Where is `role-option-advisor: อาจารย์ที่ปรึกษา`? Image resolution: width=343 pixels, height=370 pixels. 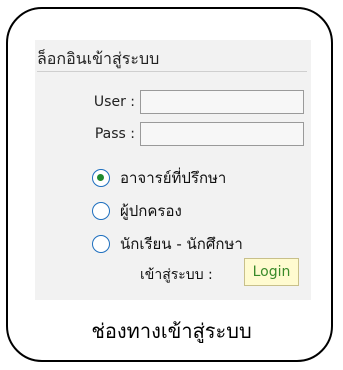 role-option-advisor: อาจารย์ที่ปรึกษา is located at coordinates (159, 178).